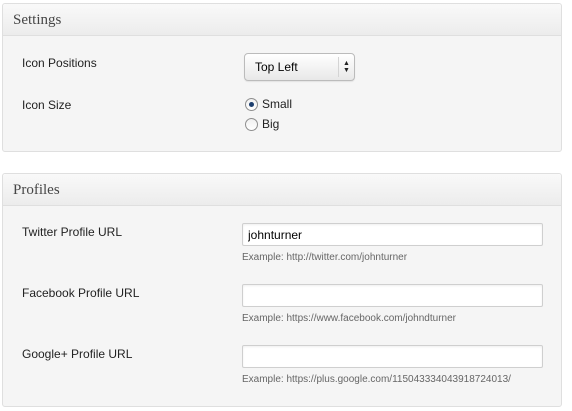  What do you see at coordinates (251, 124) in the screenshot?
I see `radio-big` at bounding box center [251, 124].